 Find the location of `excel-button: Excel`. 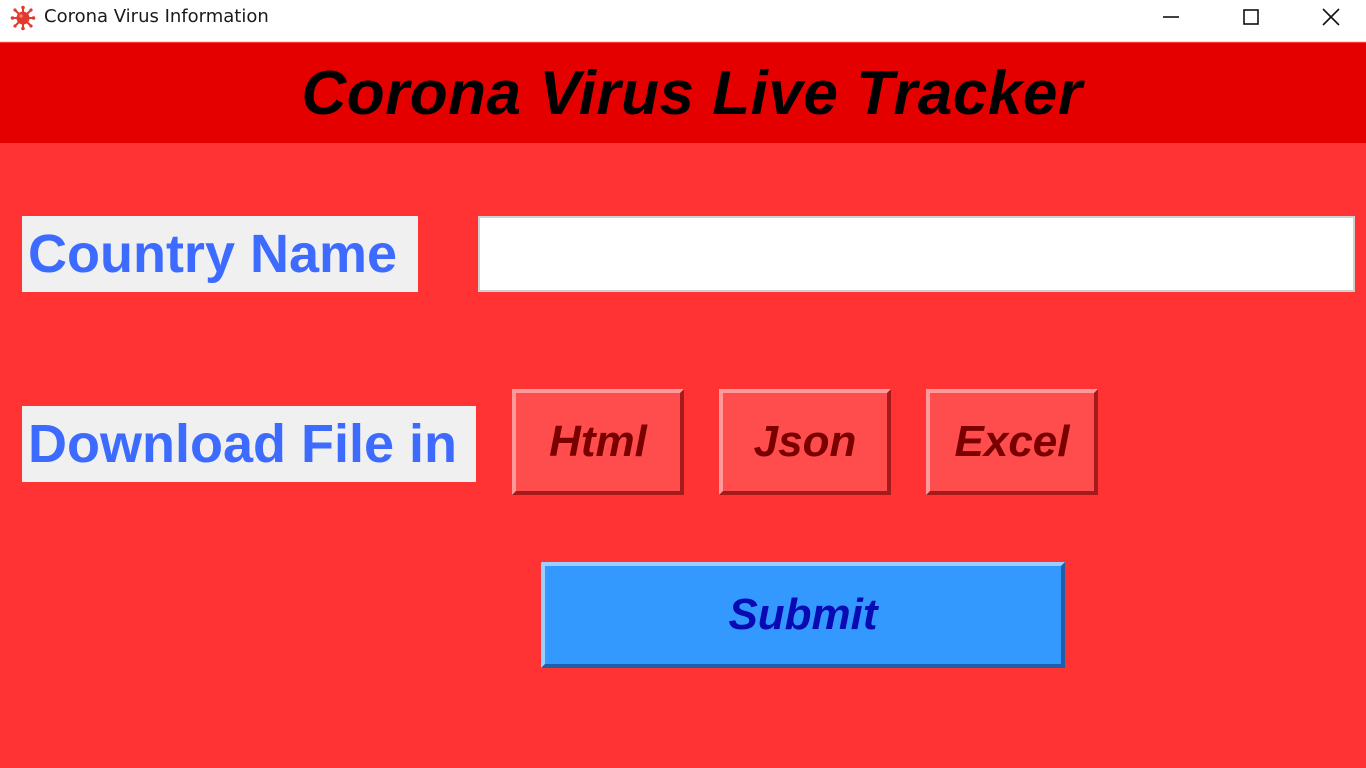

excel-button: Excel is located at coordinates (1012, 442).